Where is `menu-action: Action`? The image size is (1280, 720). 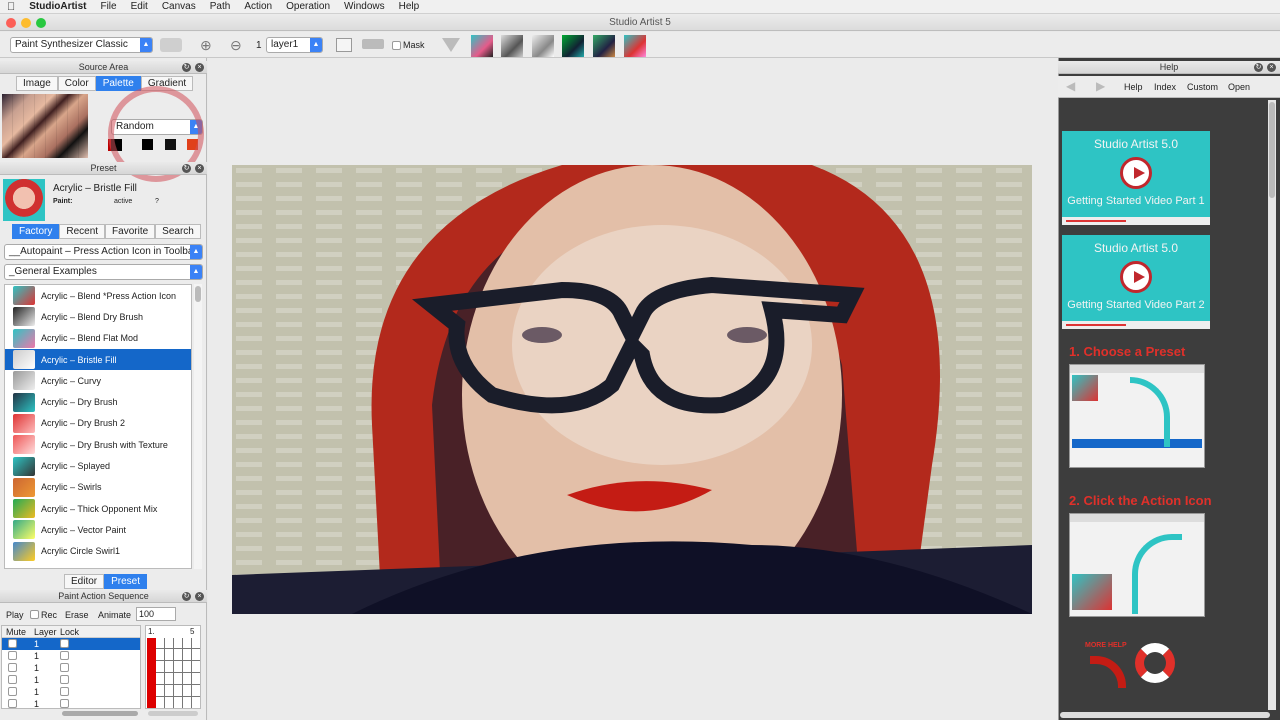 menu-action: Action is located at coordinates (258, 6).